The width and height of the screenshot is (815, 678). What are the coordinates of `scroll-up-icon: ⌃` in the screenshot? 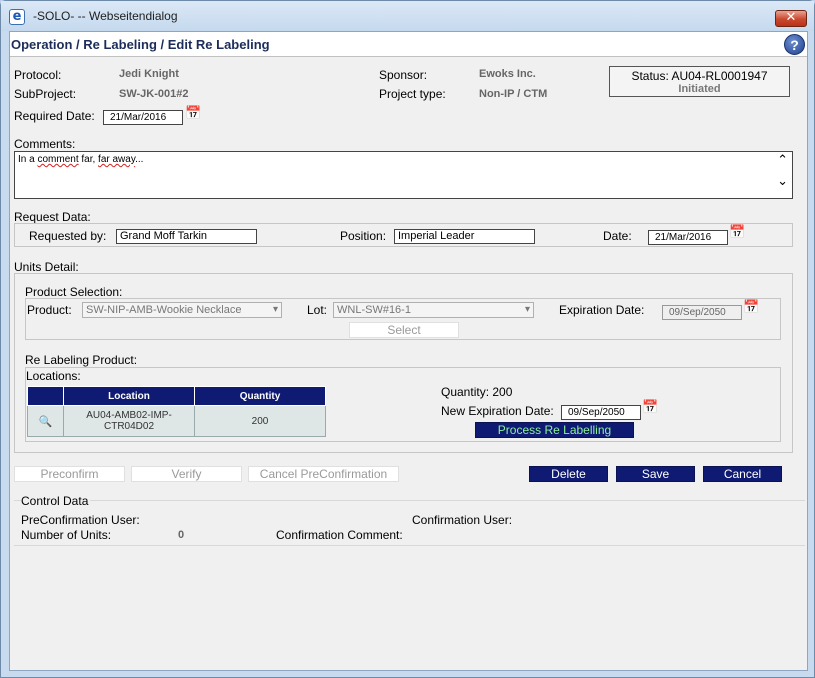 It's located at (782, 160).